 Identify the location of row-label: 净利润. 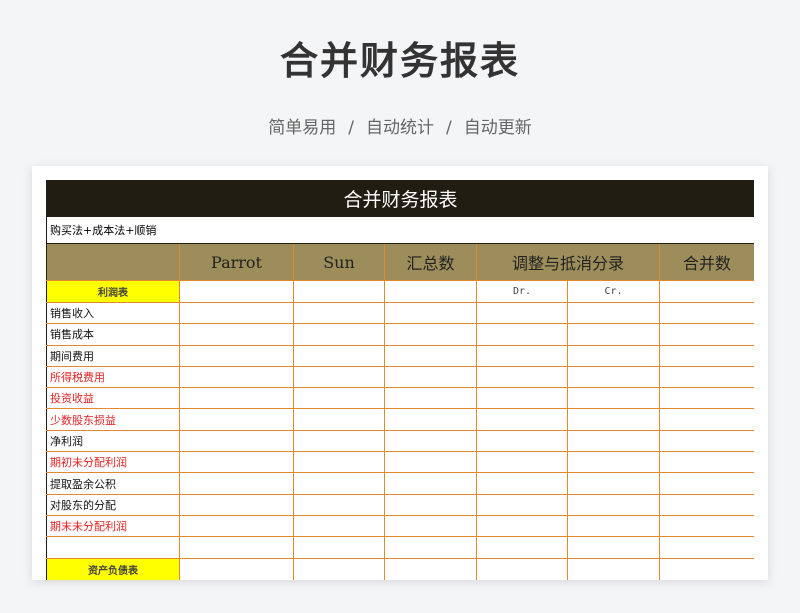
(113, 441).